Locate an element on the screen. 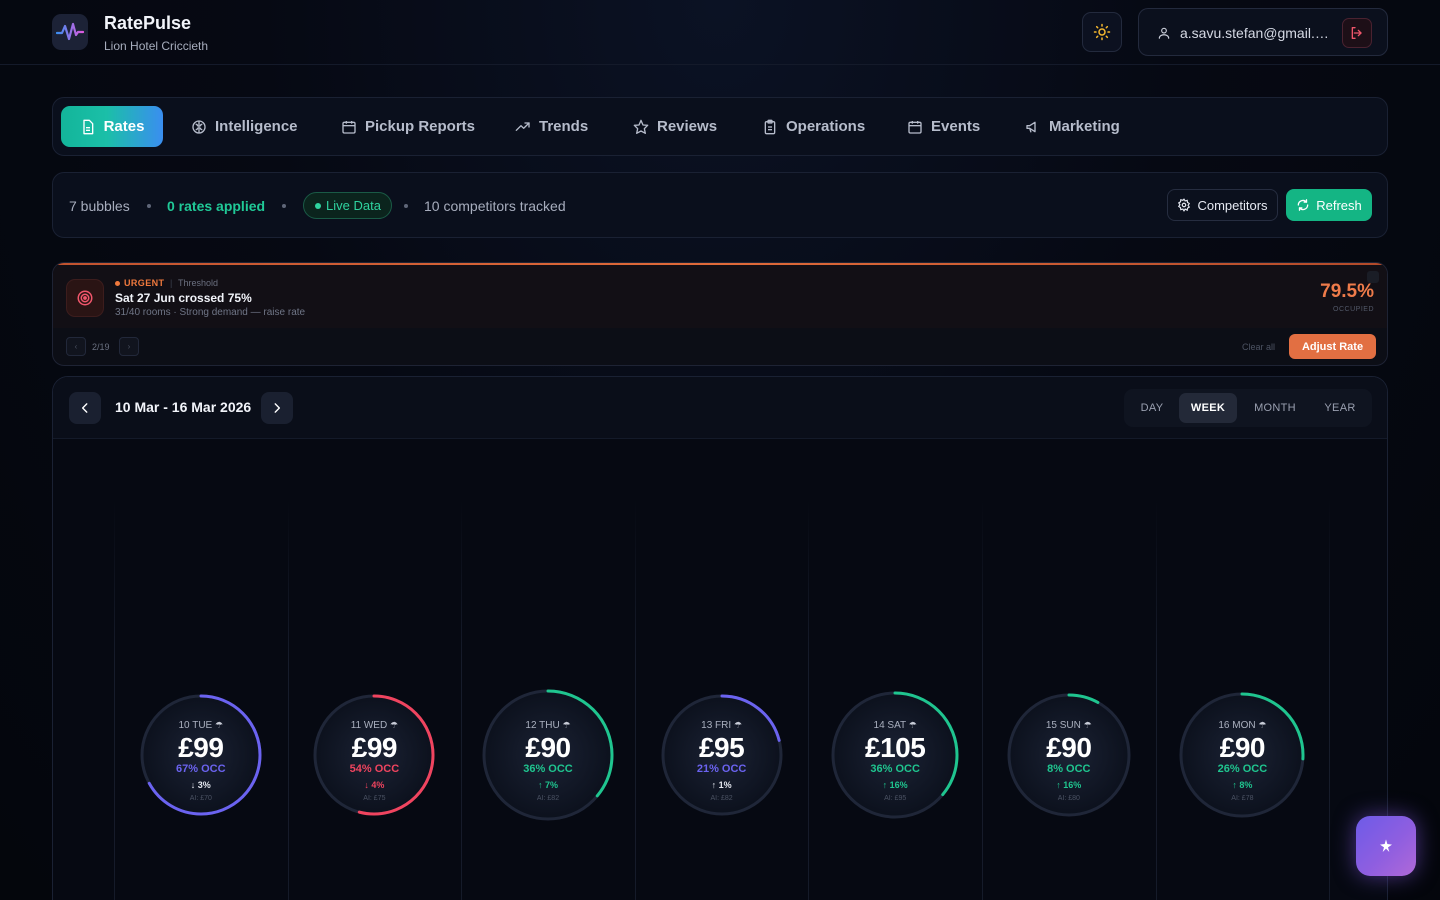 The image size is (1440, 900). view-year-button: YEAR is located at coordinates (1340, 408).